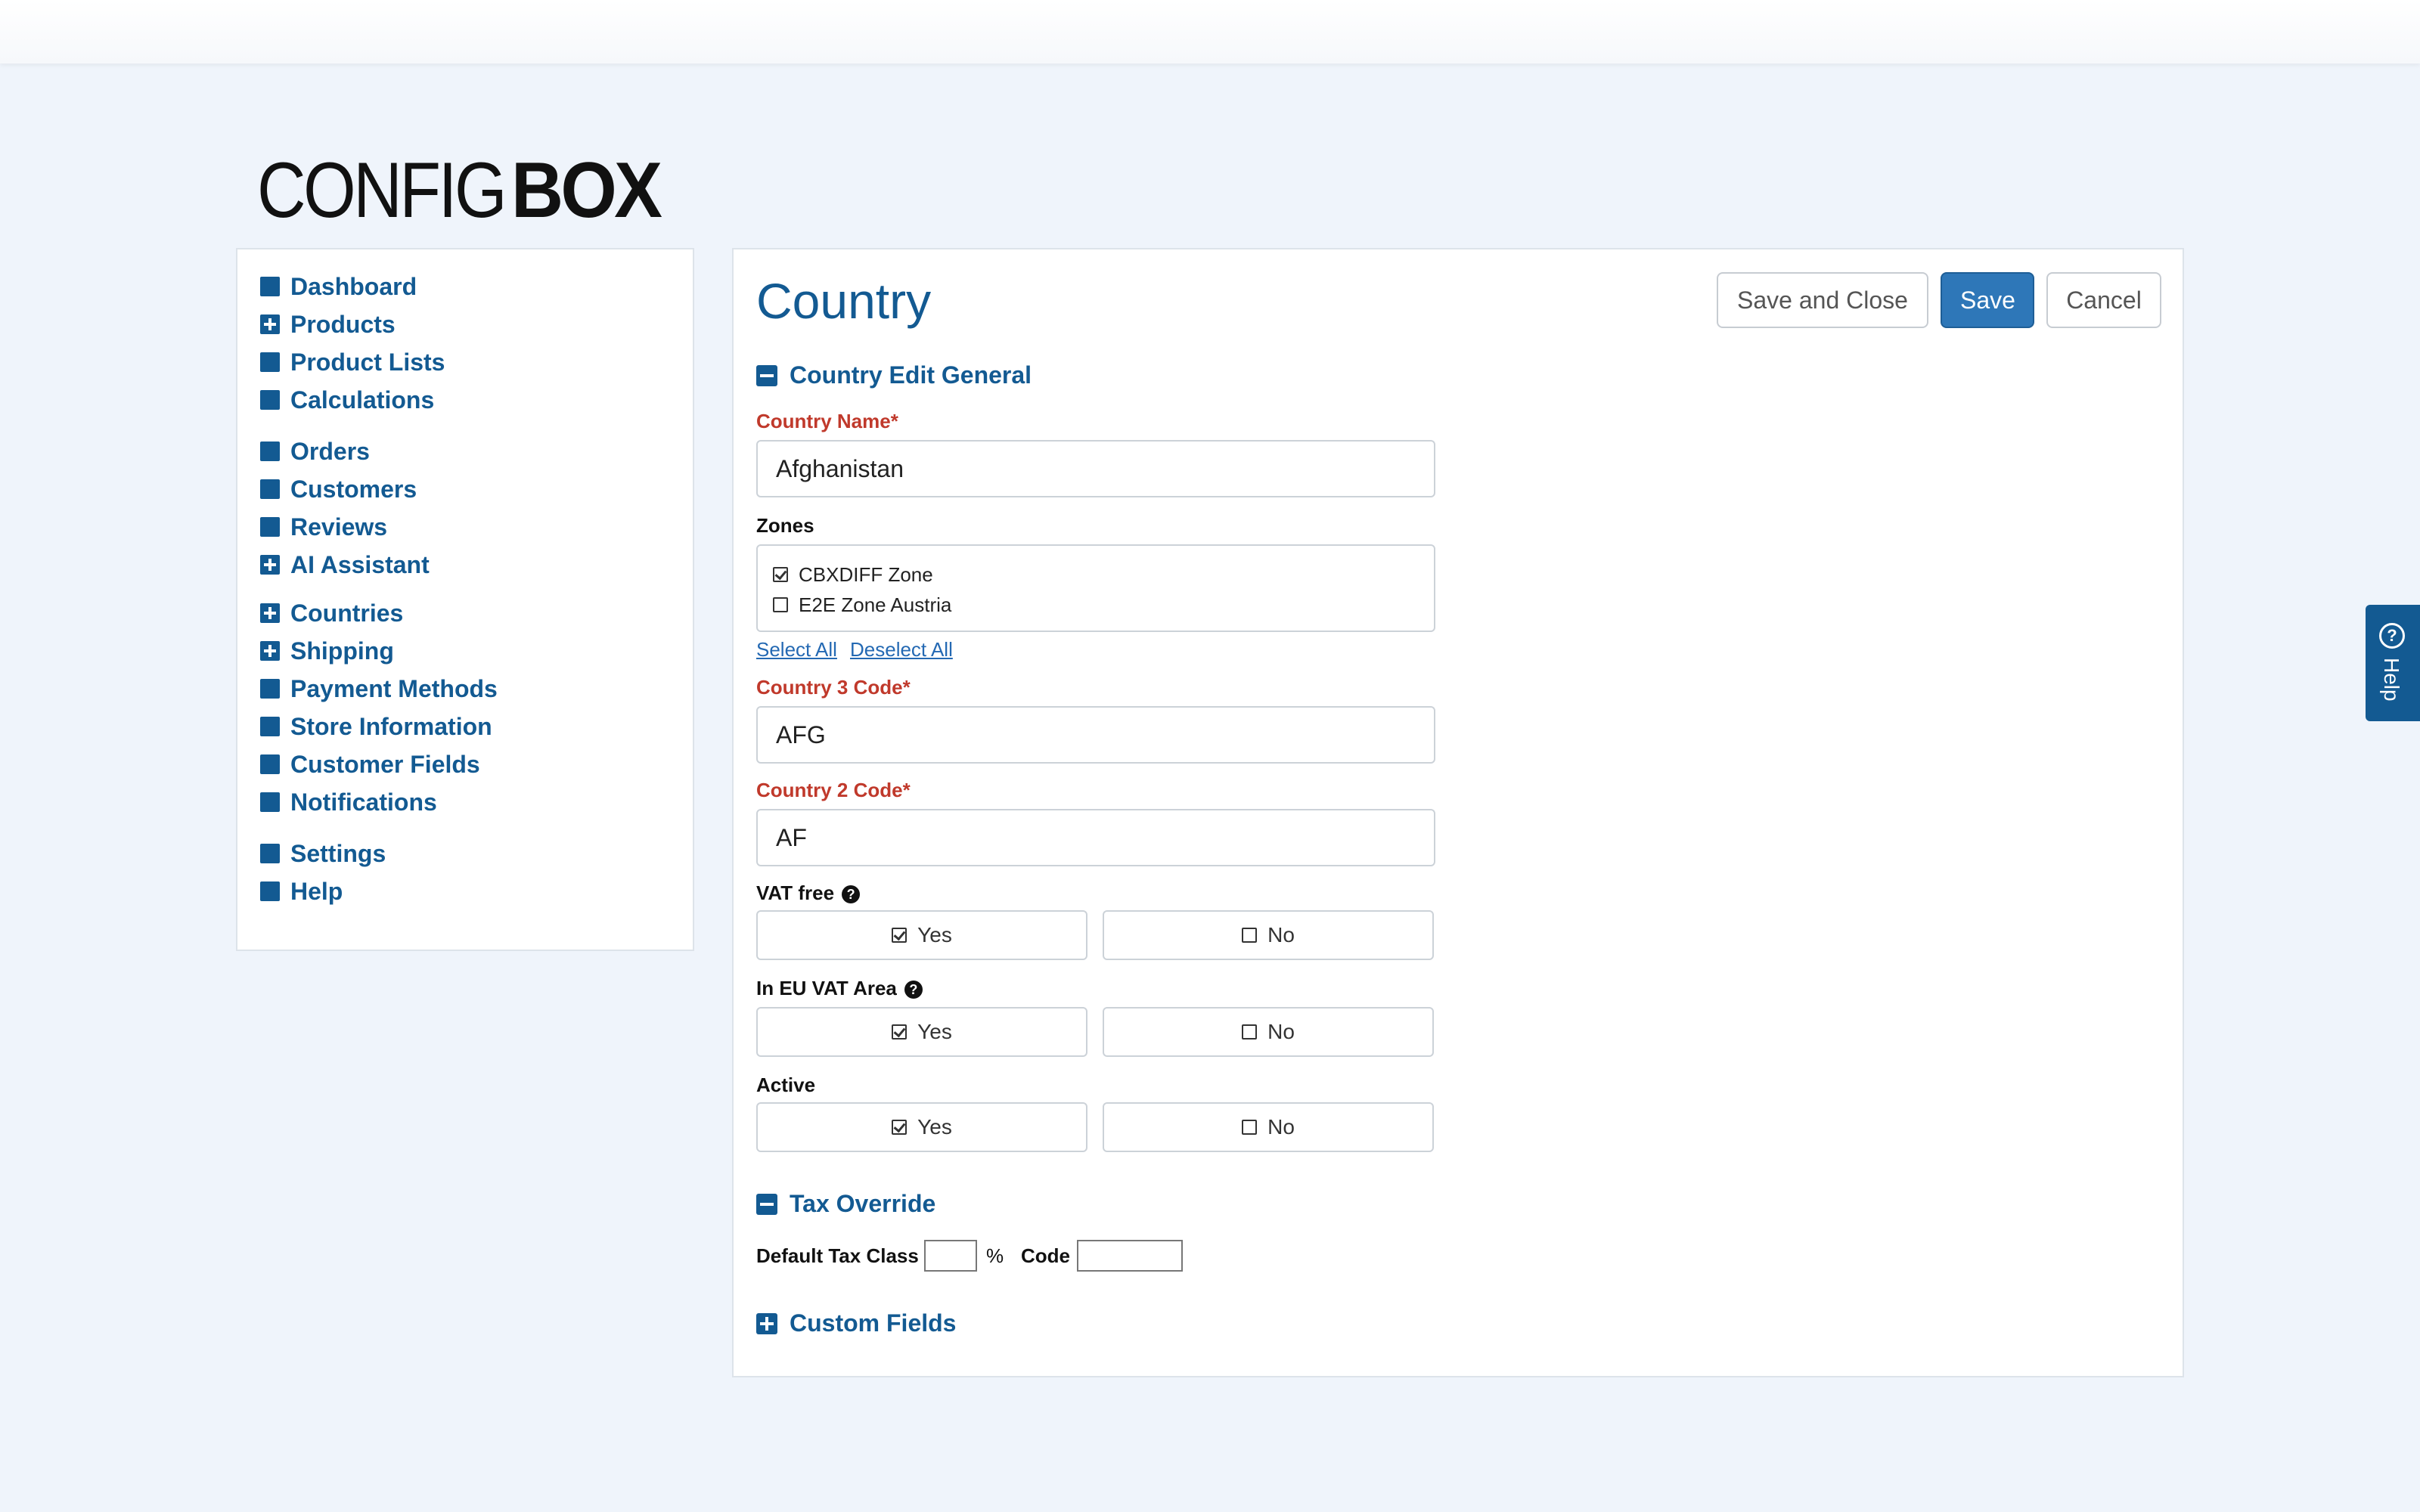 Image resolution: width=2420 pixels, height=1512 pixels. What do you see at coordinates (1130, 1256) in the screenshot?
I see `tax-code-input` at bounding box center [1130, 1256].